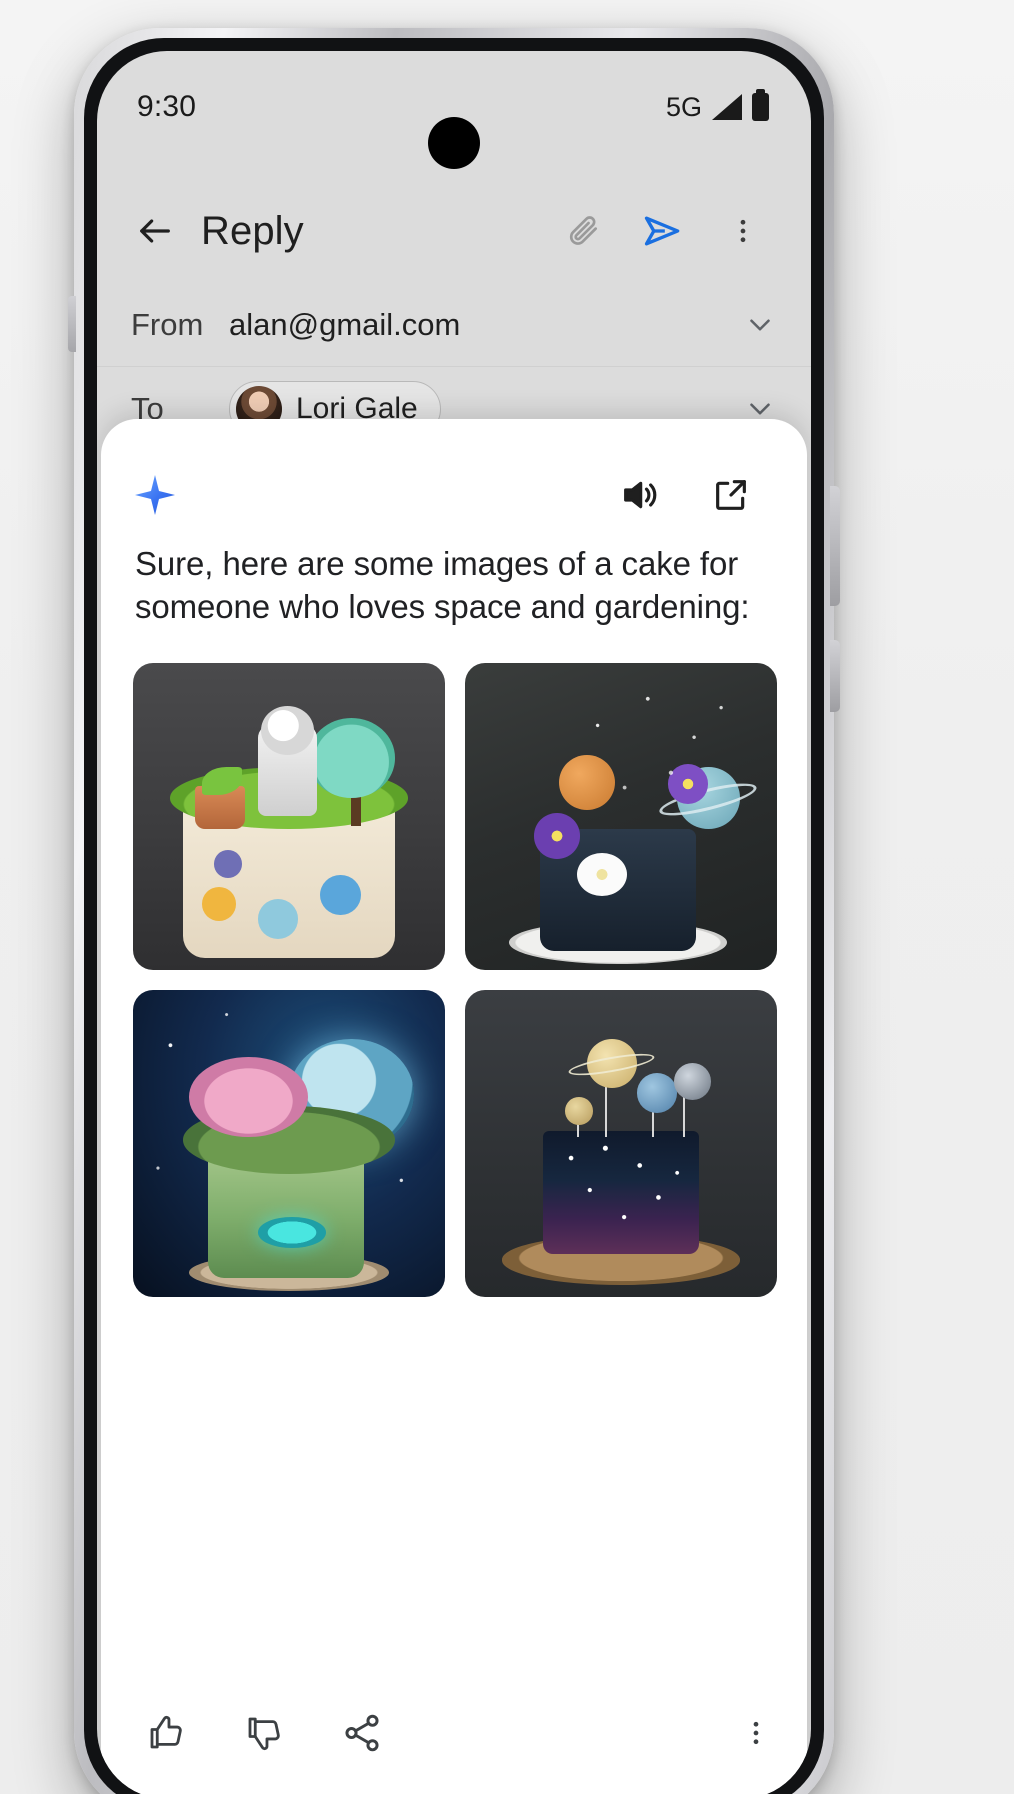  Describe the element at coordinates (167, 324) in the screenshot. I see `from-label: From` at that location.